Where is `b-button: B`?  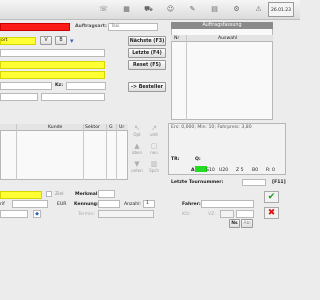 b-button: B is located at coordinates (61, 40).